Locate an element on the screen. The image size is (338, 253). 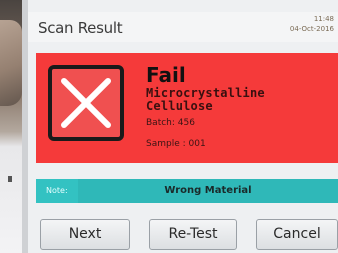
x-mark-icon is located at coordinates (86, 103).